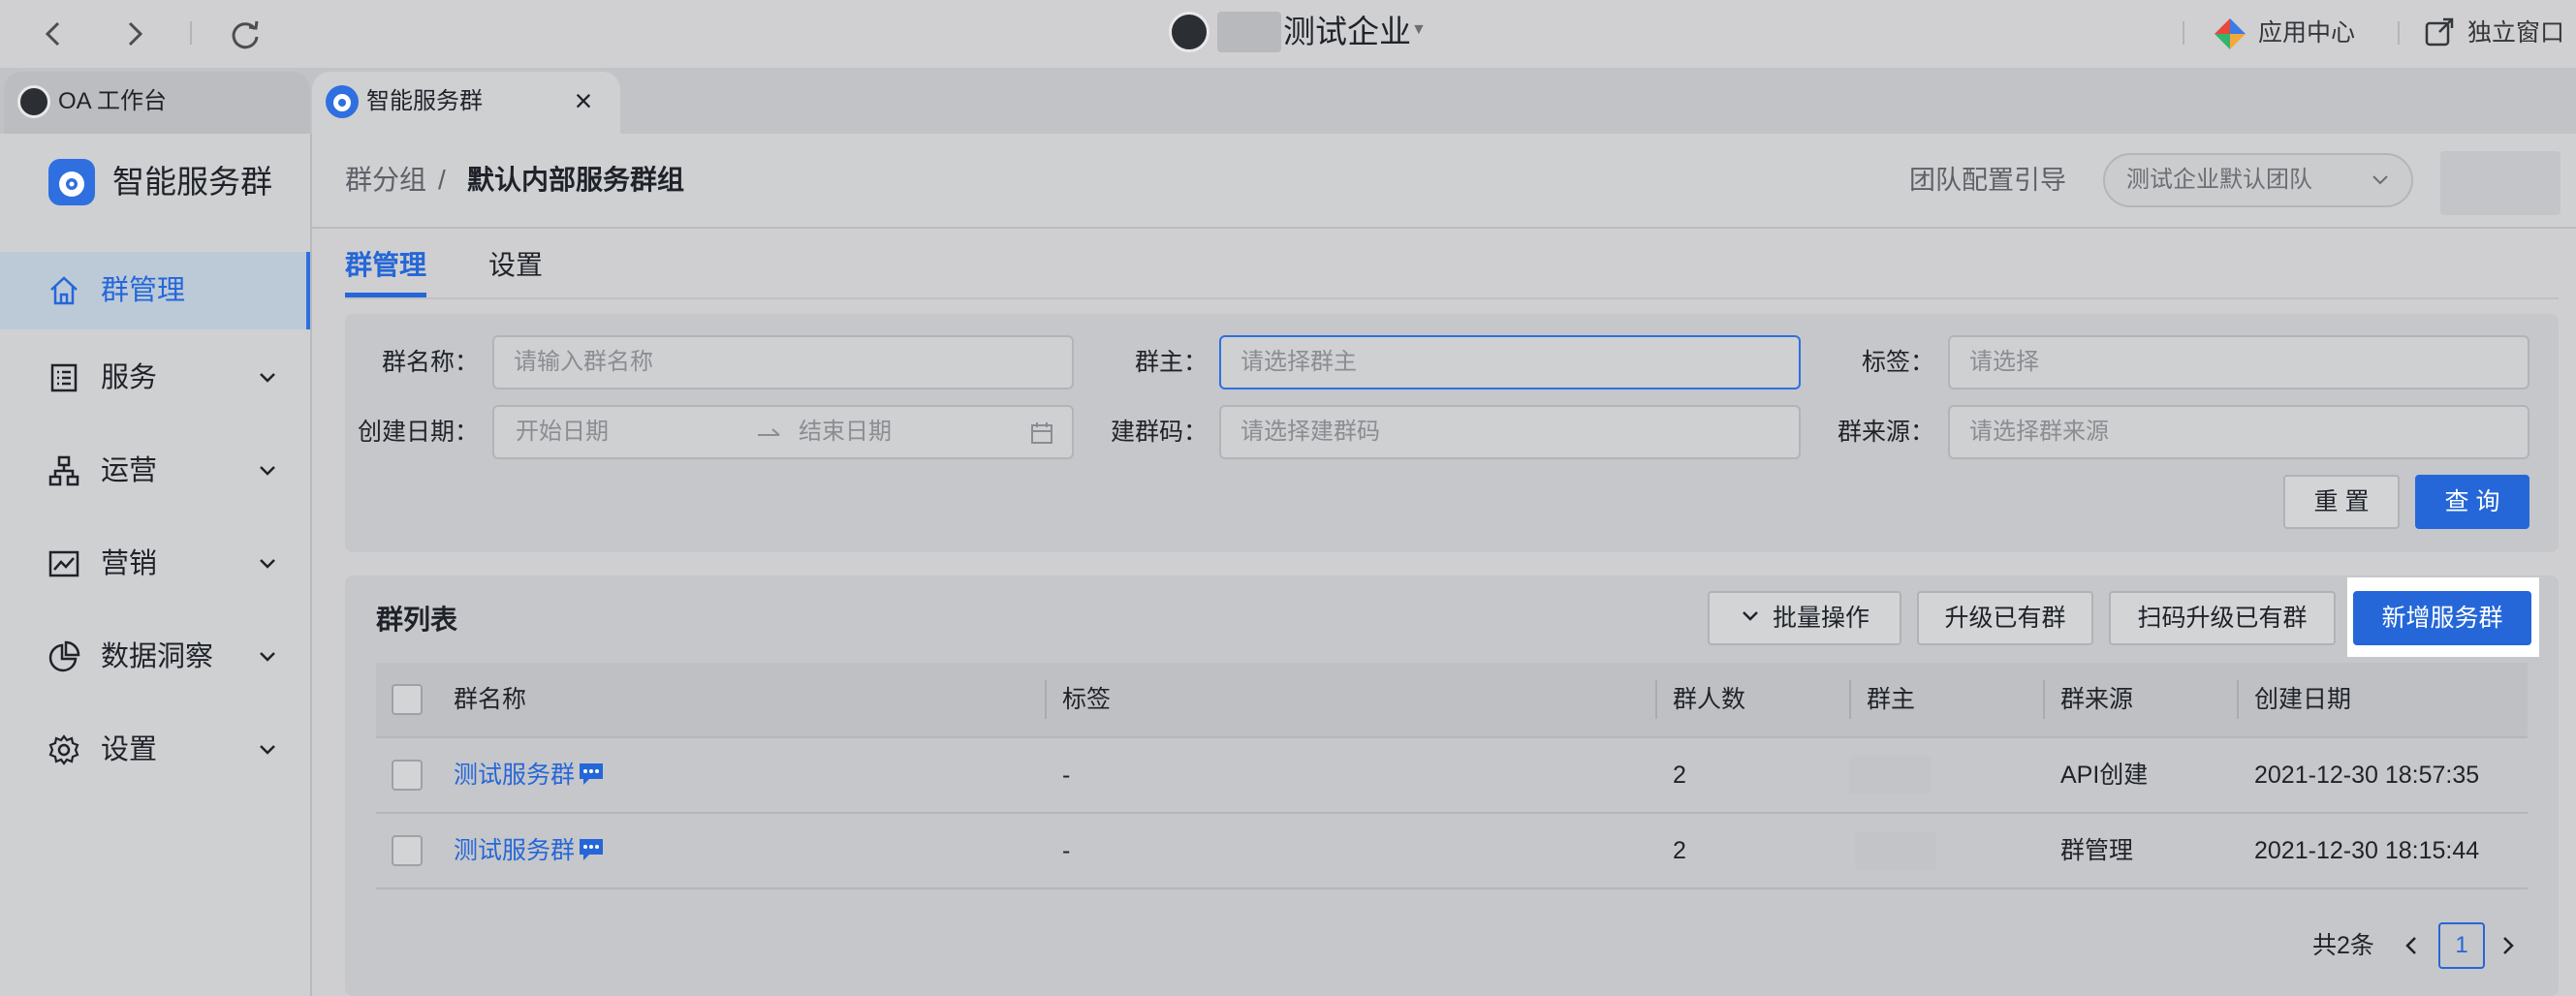 This screenshot has height=996, width=2576. Describe the element at coordinates (2097, 850) in the screenshot. I see `source-cell: 群管理` at that location.